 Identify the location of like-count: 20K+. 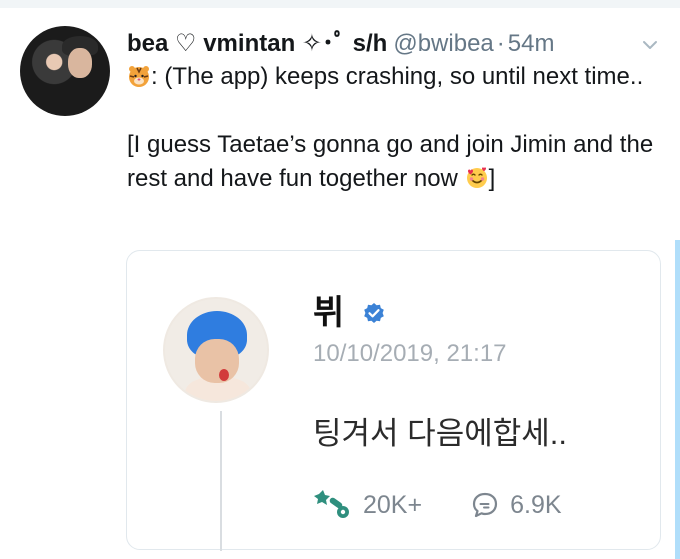
(393, 504).